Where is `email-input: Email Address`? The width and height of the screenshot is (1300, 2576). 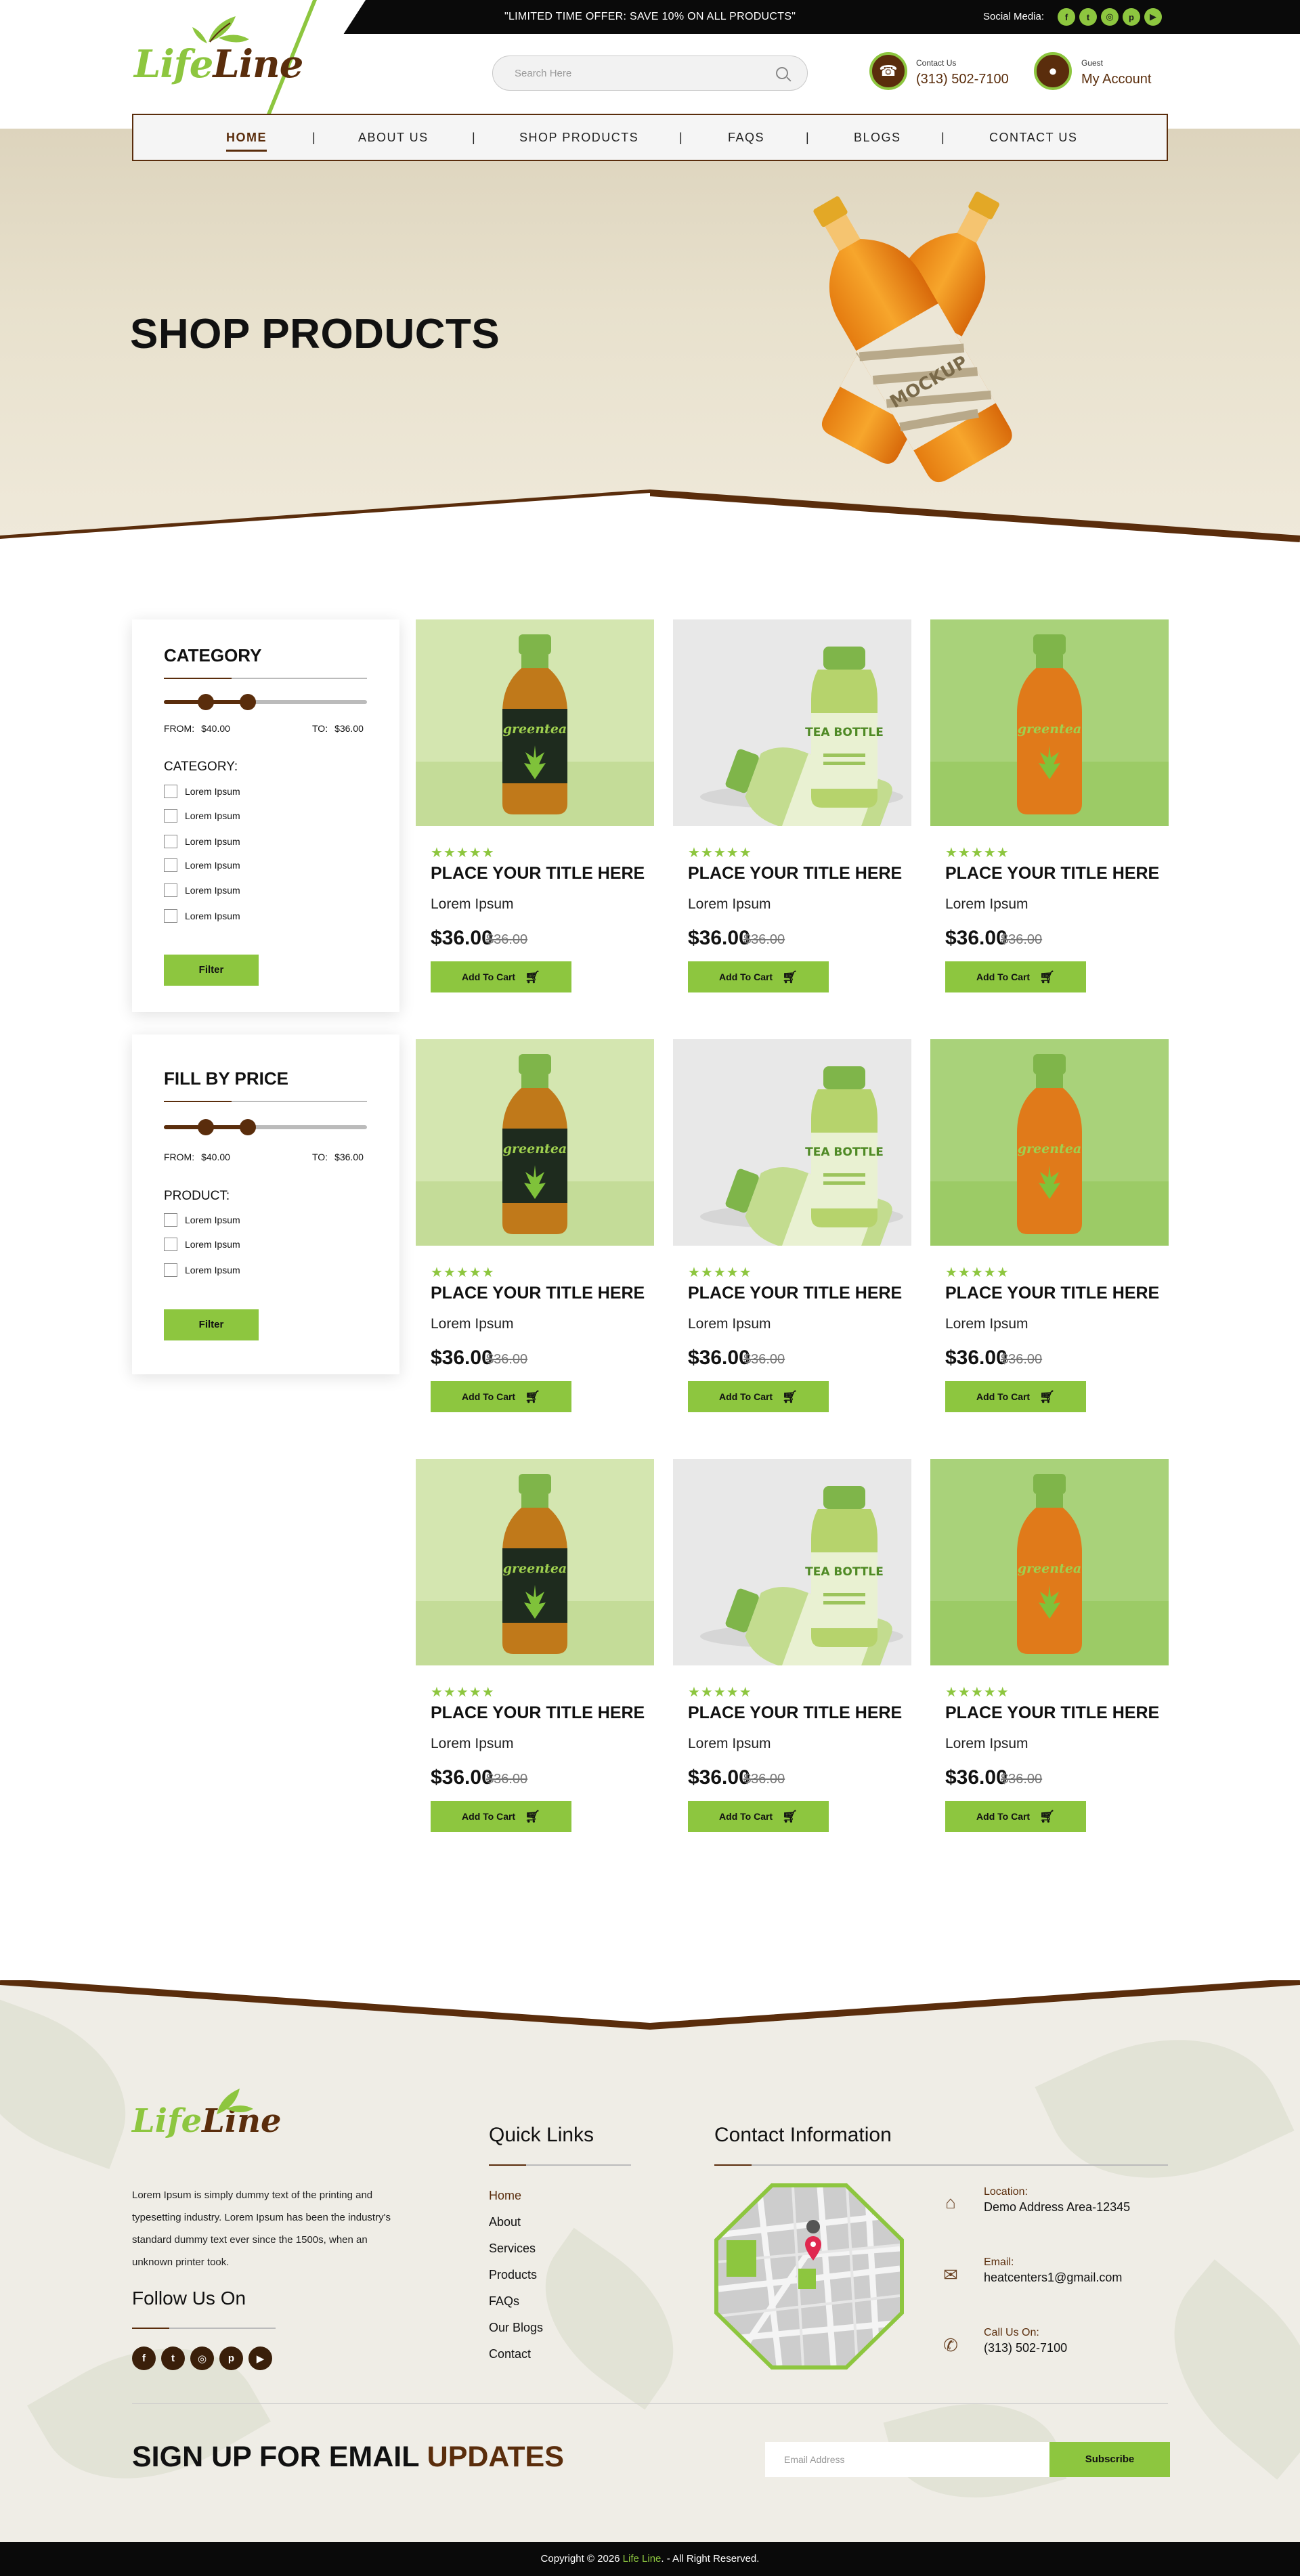
email-input: Email Address is located at coordinates (907, 2459).